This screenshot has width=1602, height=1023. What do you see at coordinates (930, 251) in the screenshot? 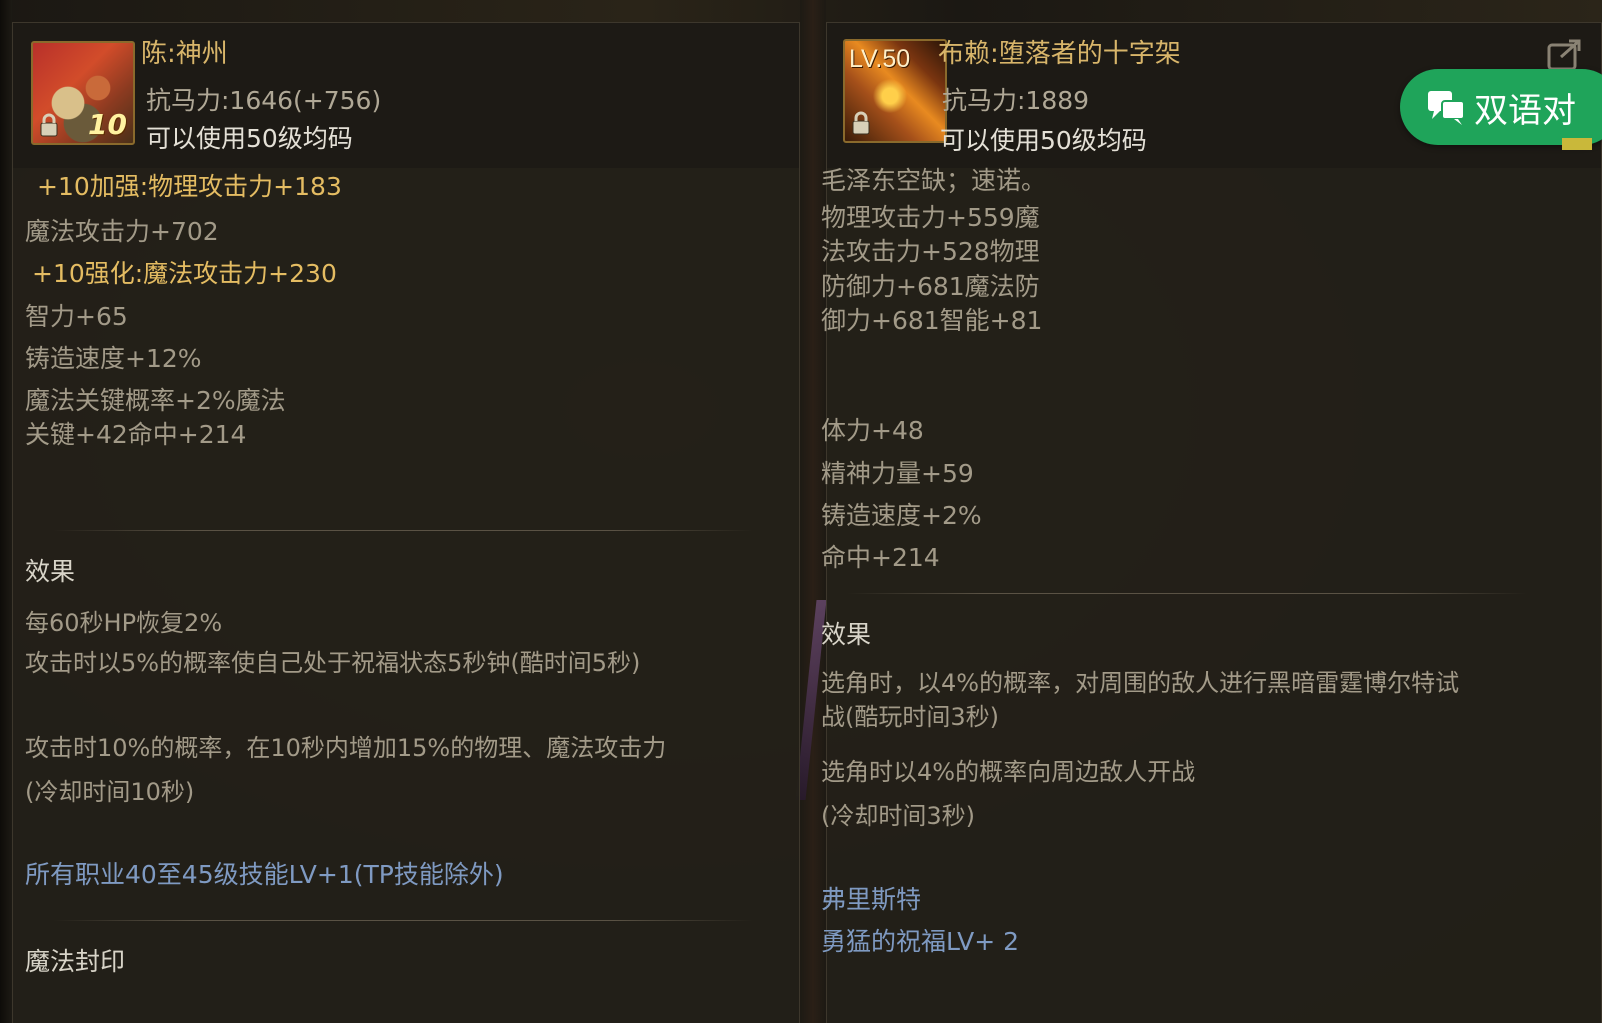
I see `stat-line: 法攻击力+528物理` at bounding box center [930, 251].